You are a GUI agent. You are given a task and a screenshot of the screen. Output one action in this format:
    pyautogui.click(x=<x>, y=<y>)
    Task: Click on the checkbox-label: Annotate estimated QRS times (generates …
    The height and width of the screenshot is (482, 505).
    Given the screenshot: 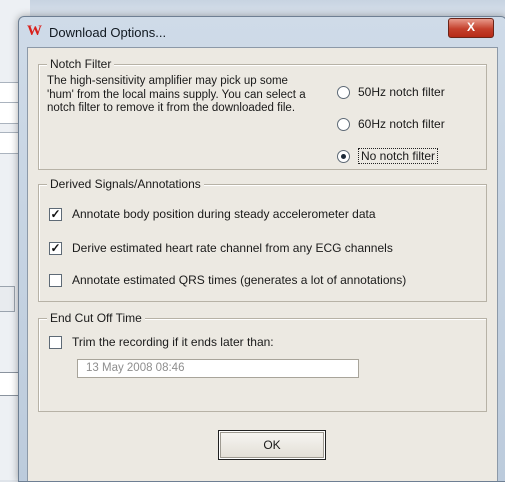 What is the action you would take?
    pyautogui.click(x=239, y=280)
    